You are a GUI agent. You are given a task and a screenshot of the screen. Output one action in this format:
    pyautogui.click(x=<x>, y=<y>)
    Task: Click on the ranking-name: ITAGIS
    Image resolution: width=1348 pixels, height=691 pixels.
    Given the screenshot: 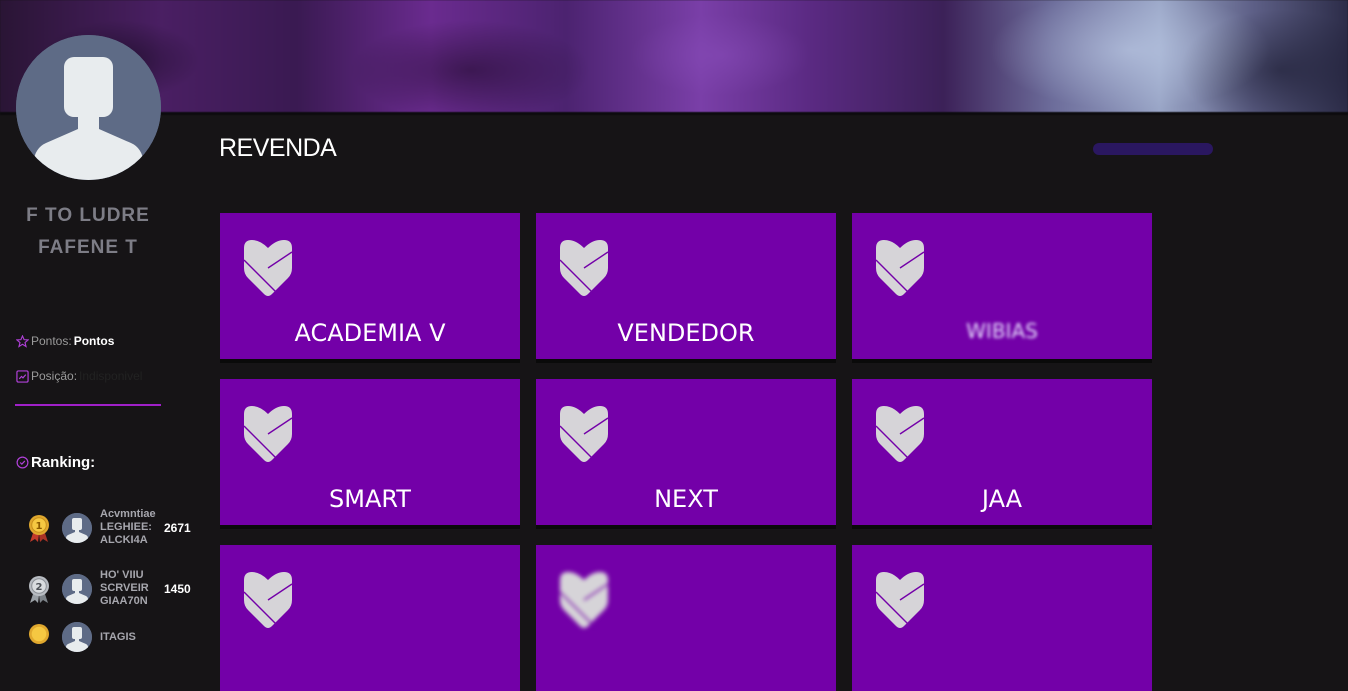 What is the action you would take?
    pyautogui.click(x=118, y=636)
    